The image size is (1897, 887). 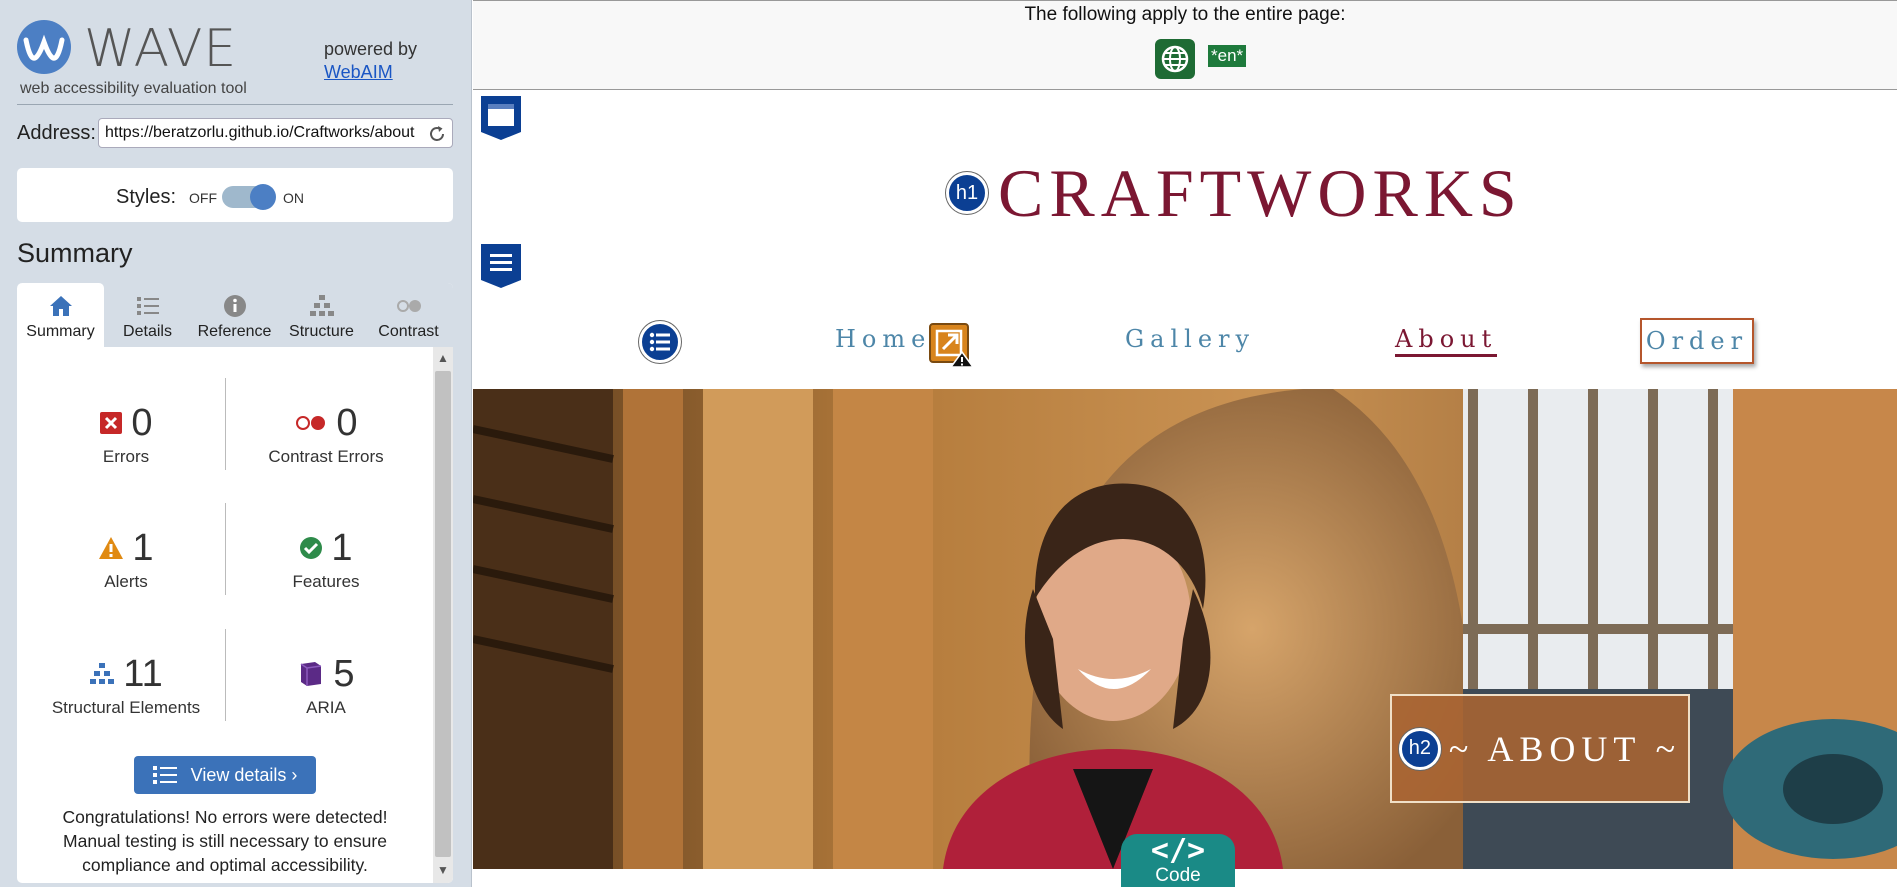 What do you see at coordinates (235, 104) in the screenshot?
I see `sidebar-divider` at bounding box center [235, 104].